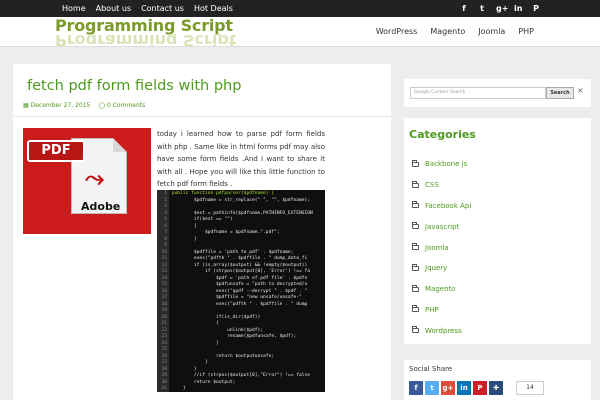 The image size is (600, 400). What do you see at coordinates (238, 304) in the screenshot?
I see `code-text: exec("pdftk " . $pdffile . " dump` at bounding box center [238, 304].